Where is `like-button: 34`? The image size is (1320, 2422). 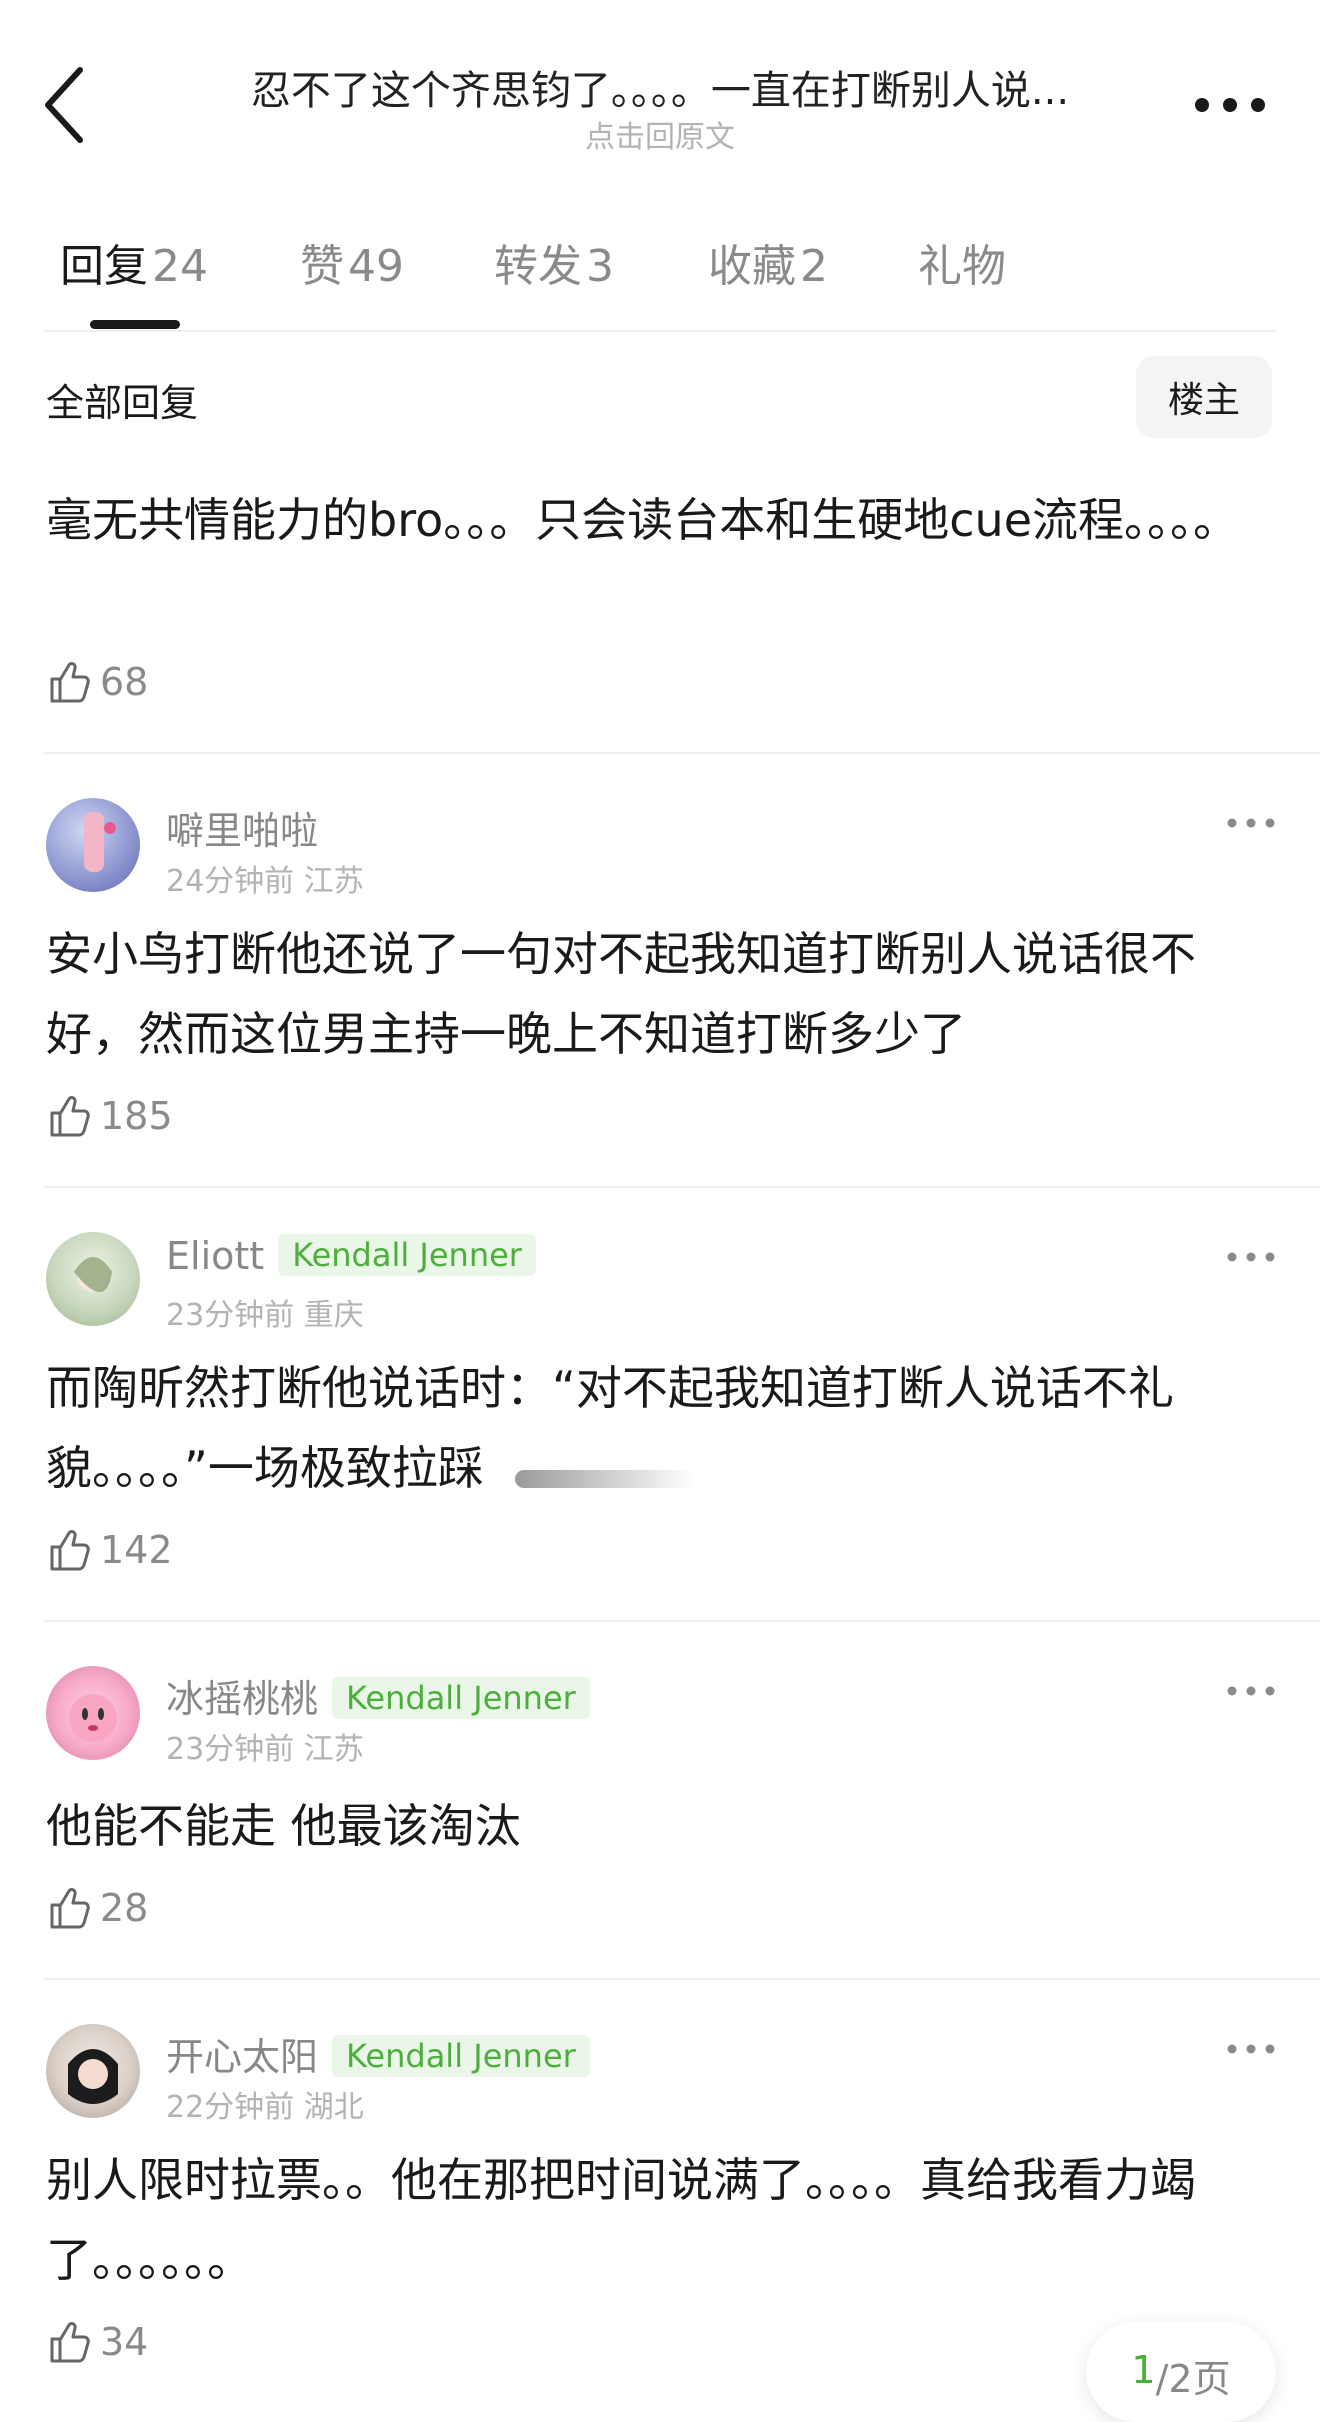 like-button: 34 is located at coordinates (97, 2342).